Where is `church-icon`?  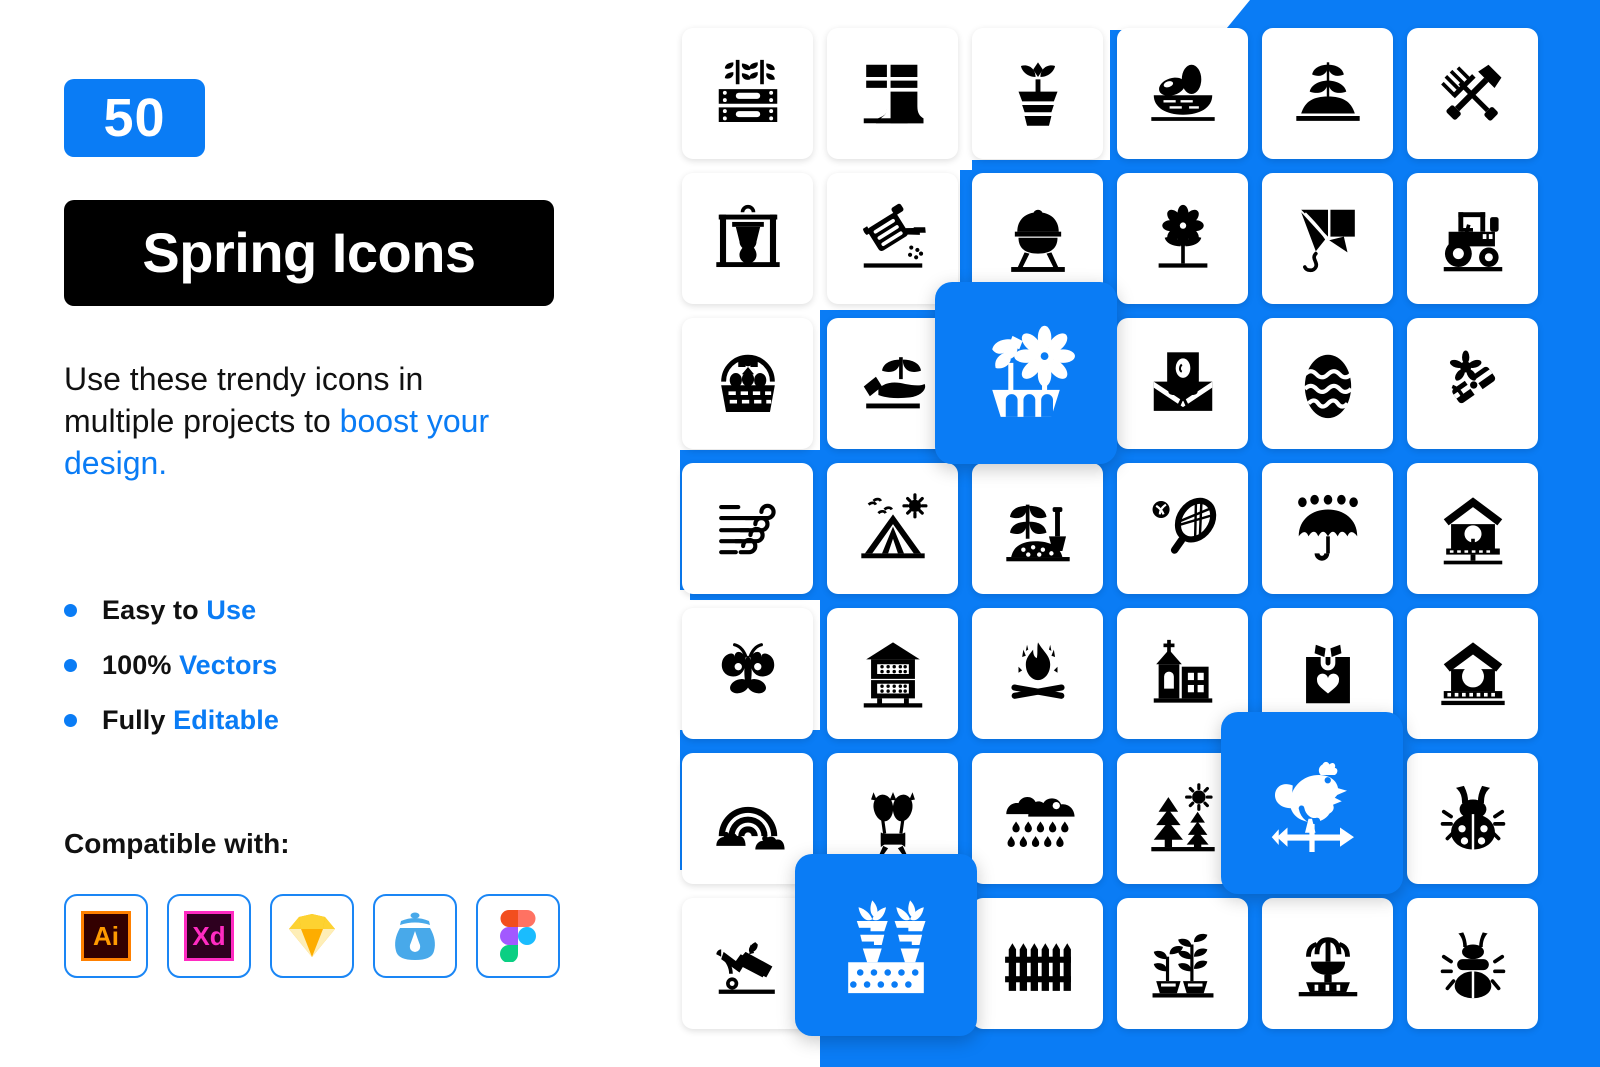 church-icon is located at coordinates (1182, 671).